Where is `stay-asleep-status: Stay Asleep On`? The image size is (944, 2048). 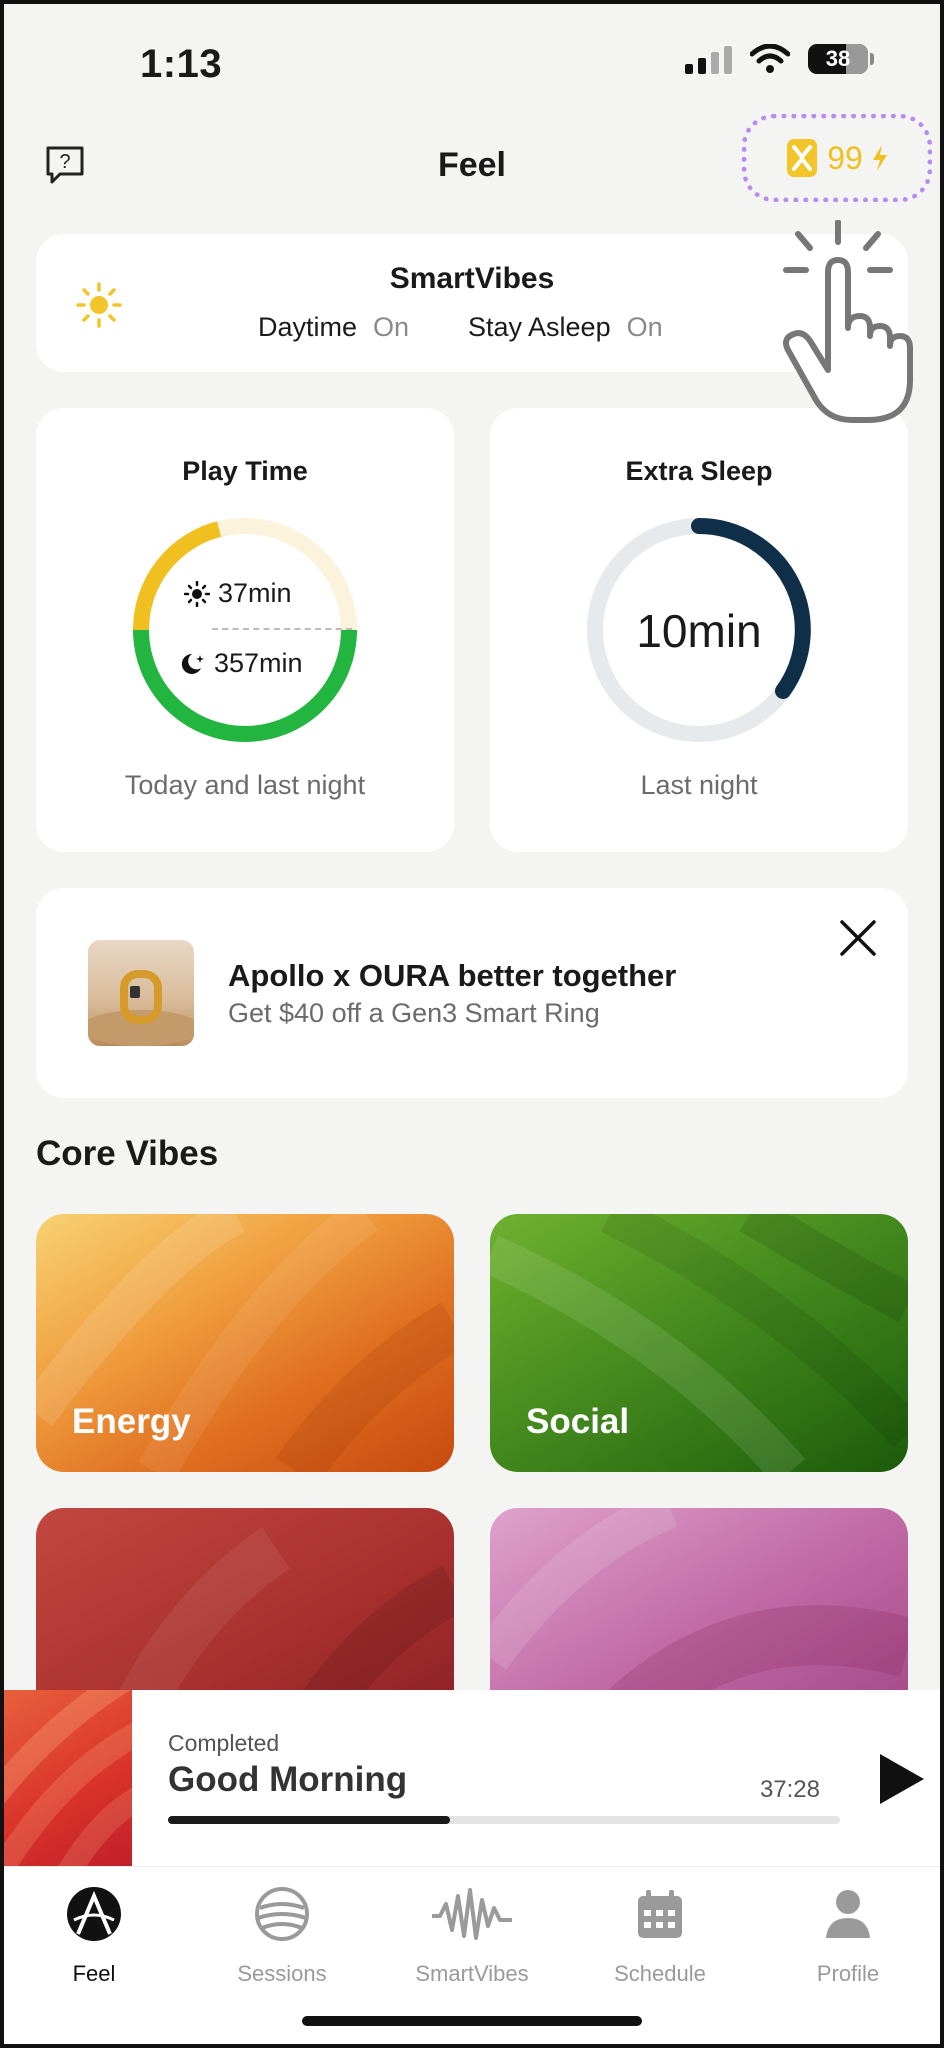
stay-asleep-status: Stay Asleep On is located at coordinates (565, 327).